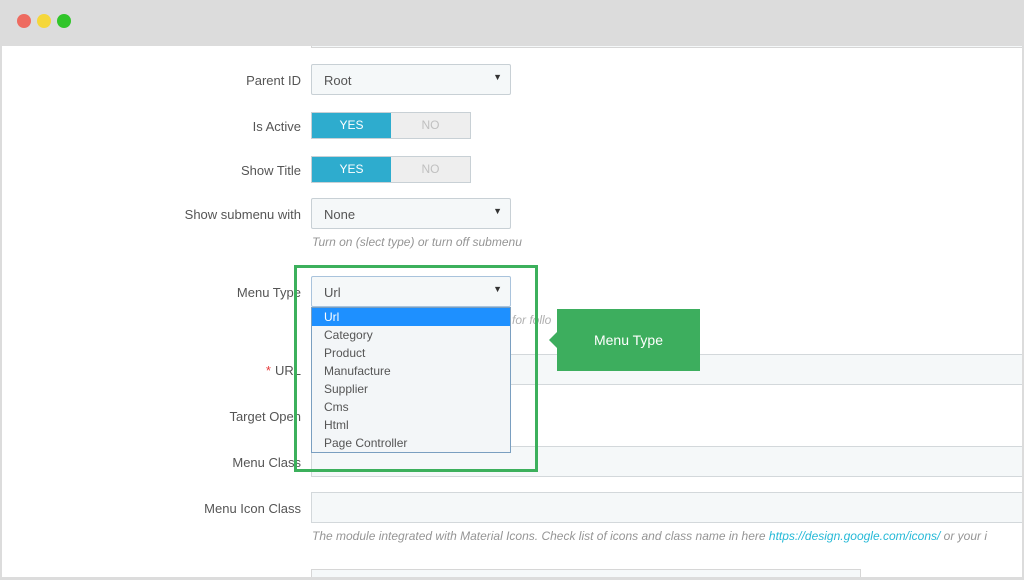 Image resolution: width=1024 pixels, height=580 pixels. I want to click on show-title-toggle: YES NO, so click(391, 169).